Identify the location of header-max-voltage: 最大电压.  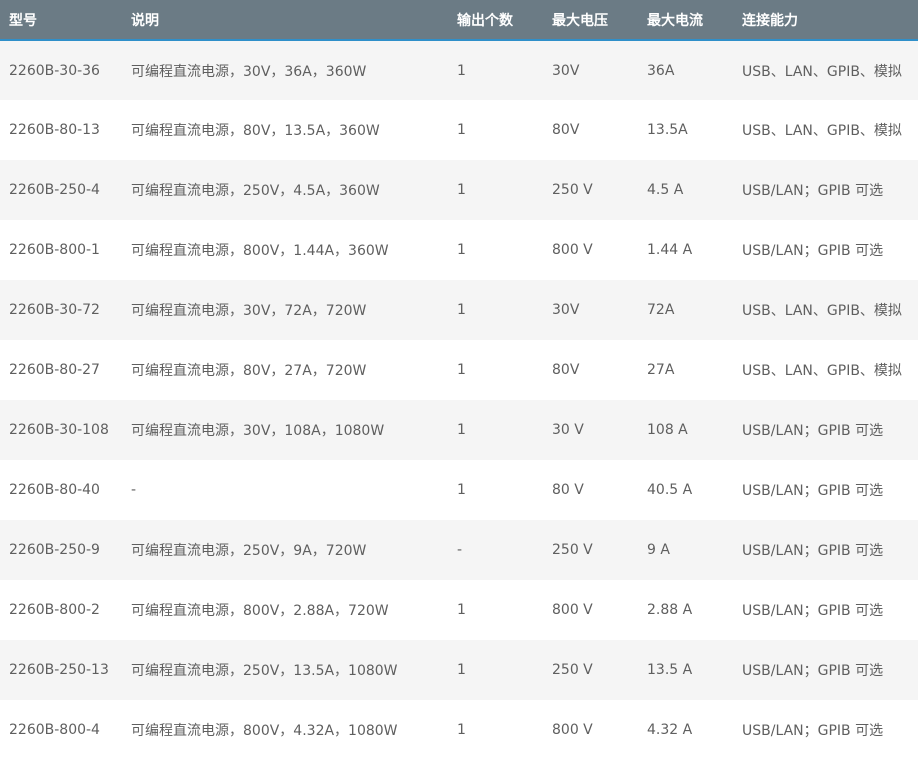
(580, 20).